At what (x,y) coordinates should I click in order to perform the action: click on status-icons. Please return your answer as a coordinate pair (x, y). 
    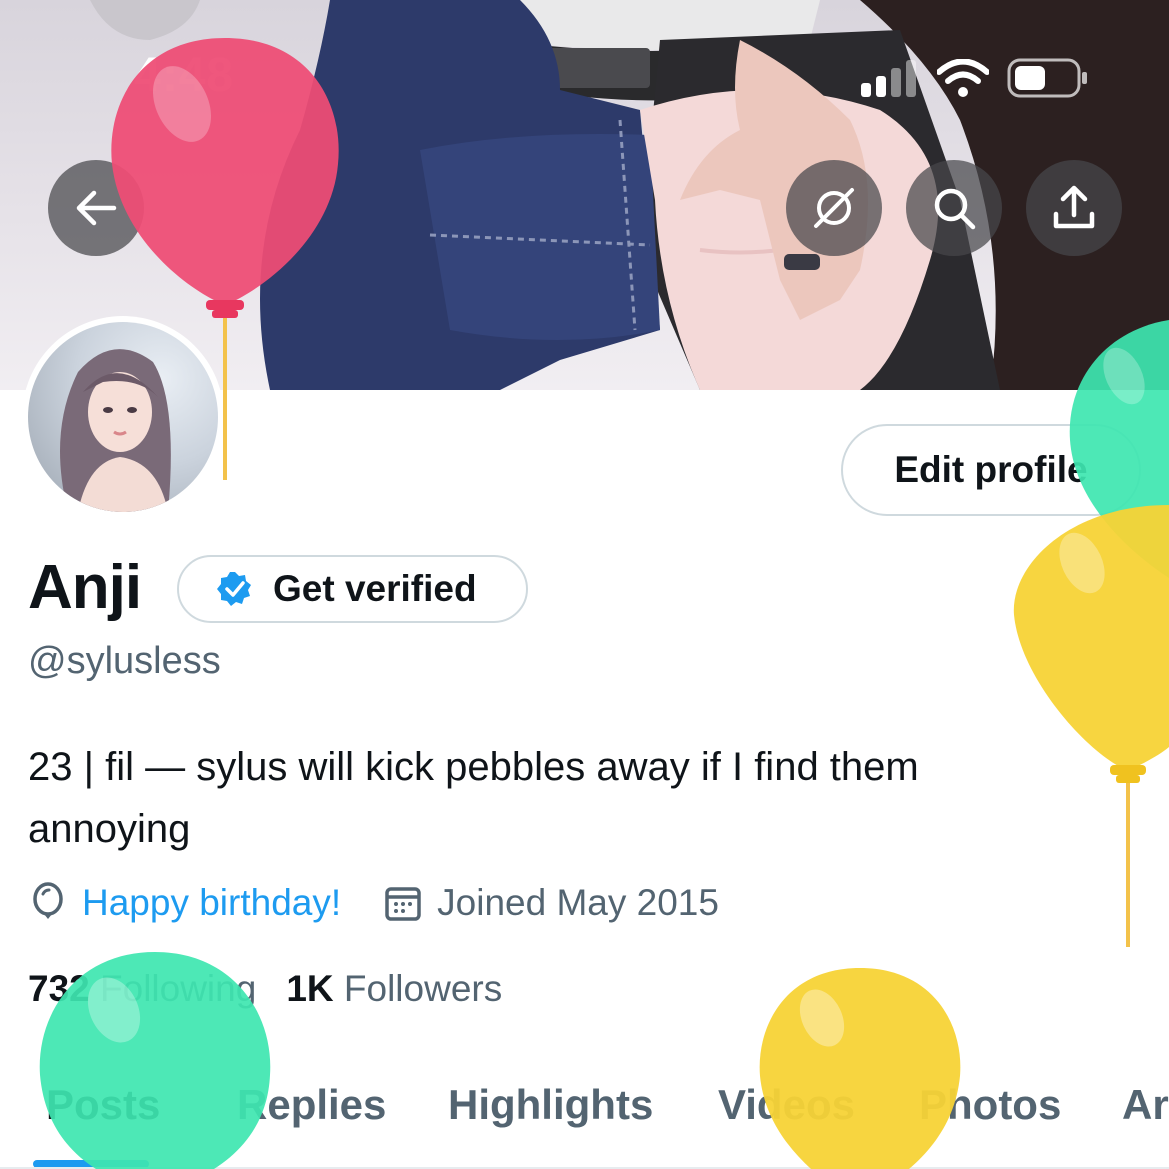
    Looking at the image, I should click on (975, 78).